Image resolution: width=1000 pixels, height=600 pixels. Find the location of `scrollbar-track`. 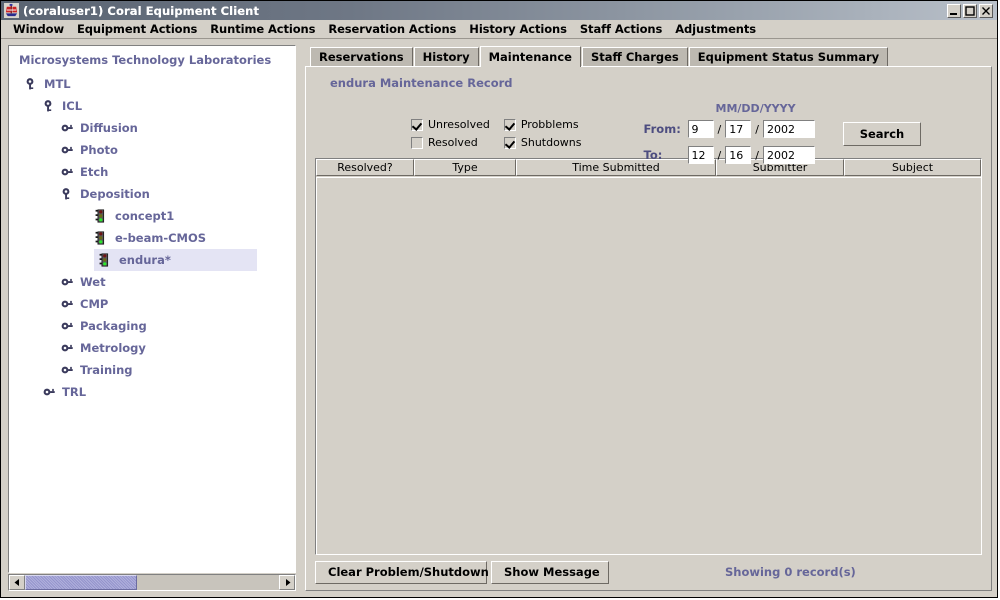

scrollbar-track is located at coordinates (152, 582).